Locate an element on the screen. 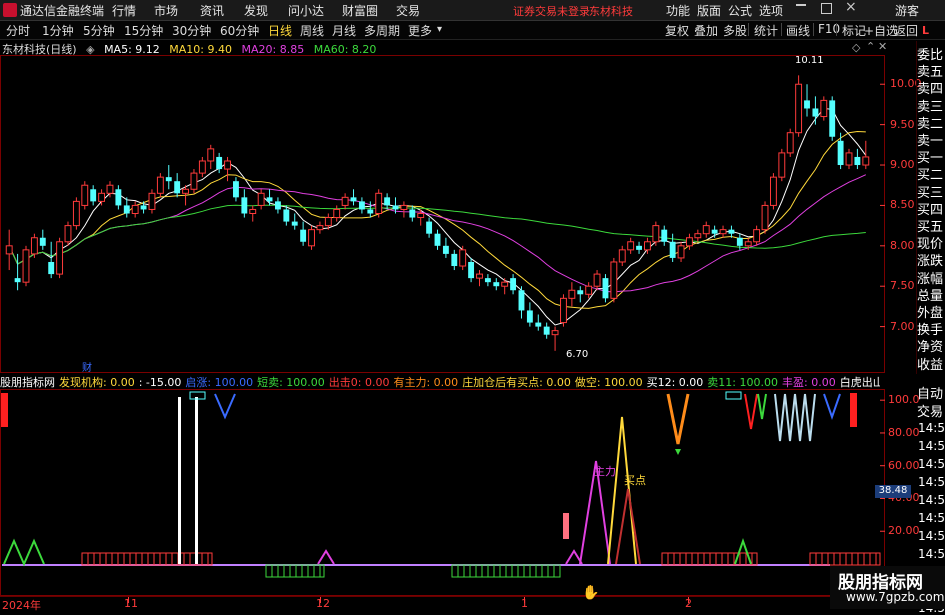 This screenshot has height=615, width=945. indicator-legend-item: 做空: 100.00 is located at coordinates (608, 382).